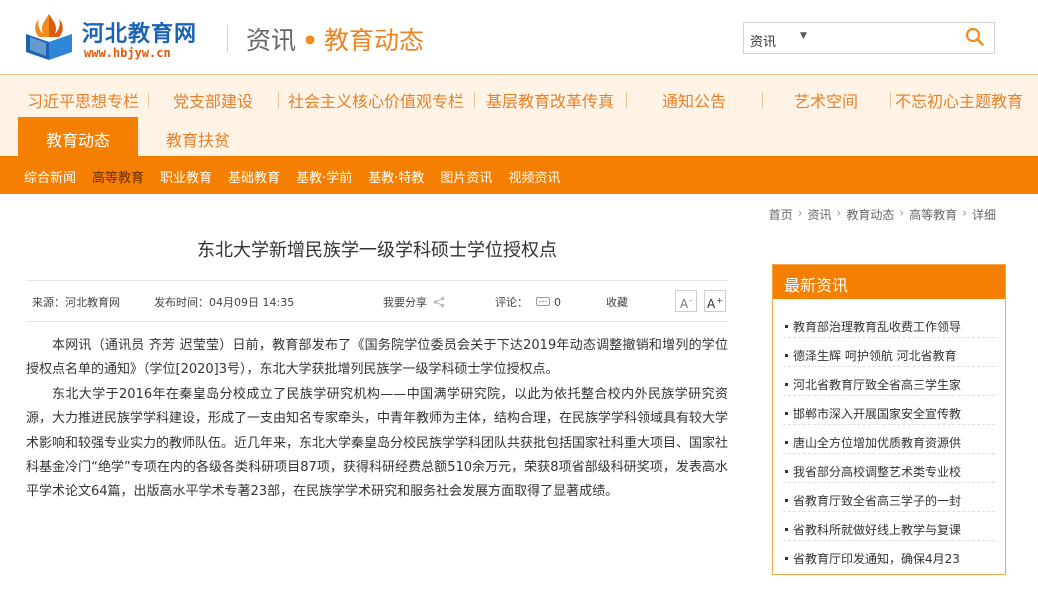 Image resolution: width=1038 pixels, height=603 pixels. I want to click on section-title-main: 资讯, so click(271, 40).